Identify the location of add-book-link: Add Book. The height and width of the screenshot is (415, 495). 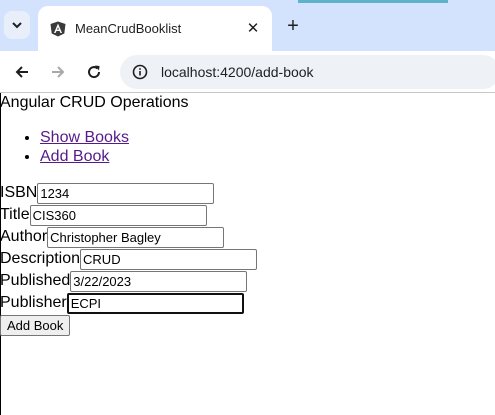
(74, 156).